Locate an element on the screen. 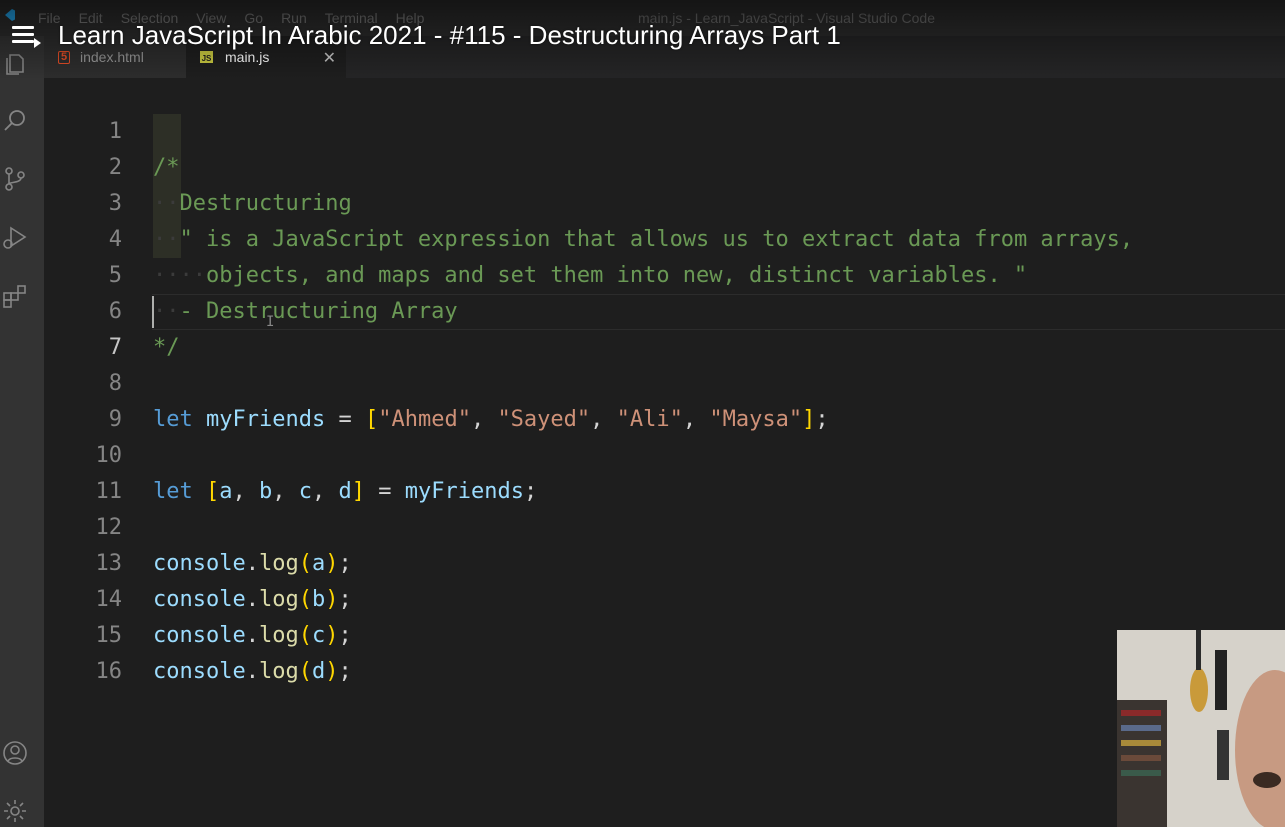  source-control-icon is located at coordinates (15, 179).